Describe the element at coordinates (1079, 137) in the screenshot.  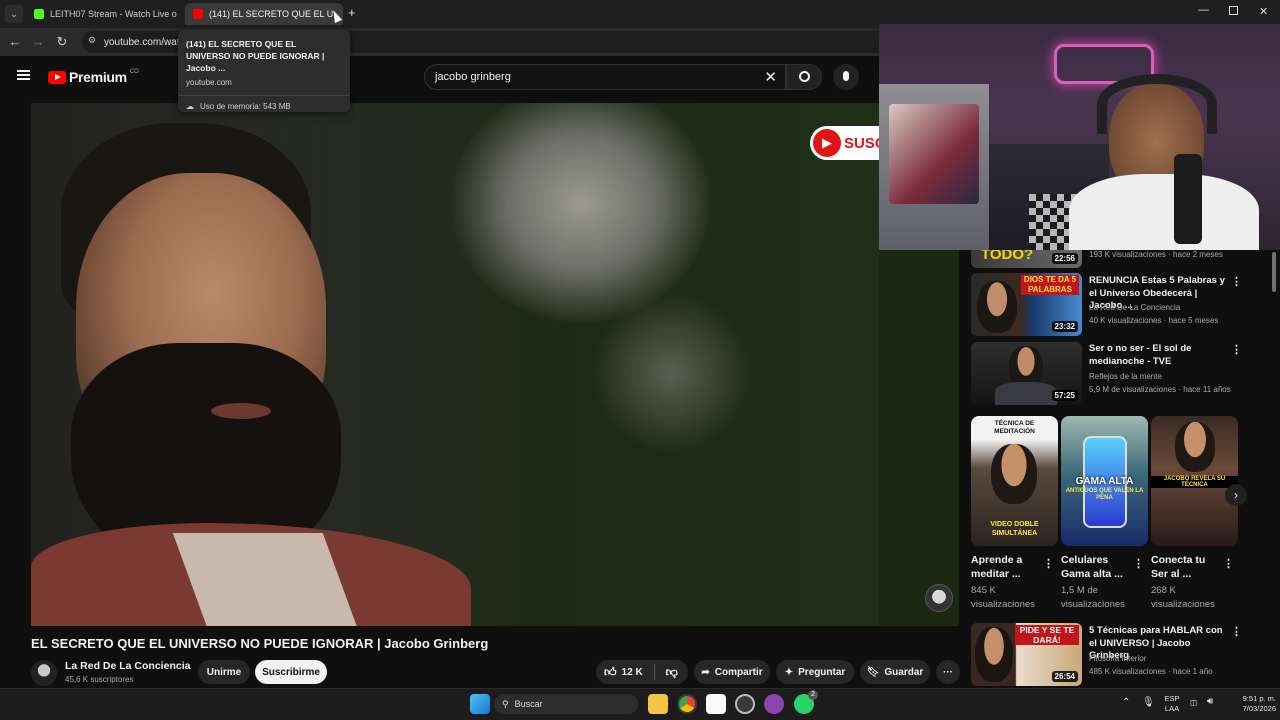
I see `webcam-overlay` at that location.